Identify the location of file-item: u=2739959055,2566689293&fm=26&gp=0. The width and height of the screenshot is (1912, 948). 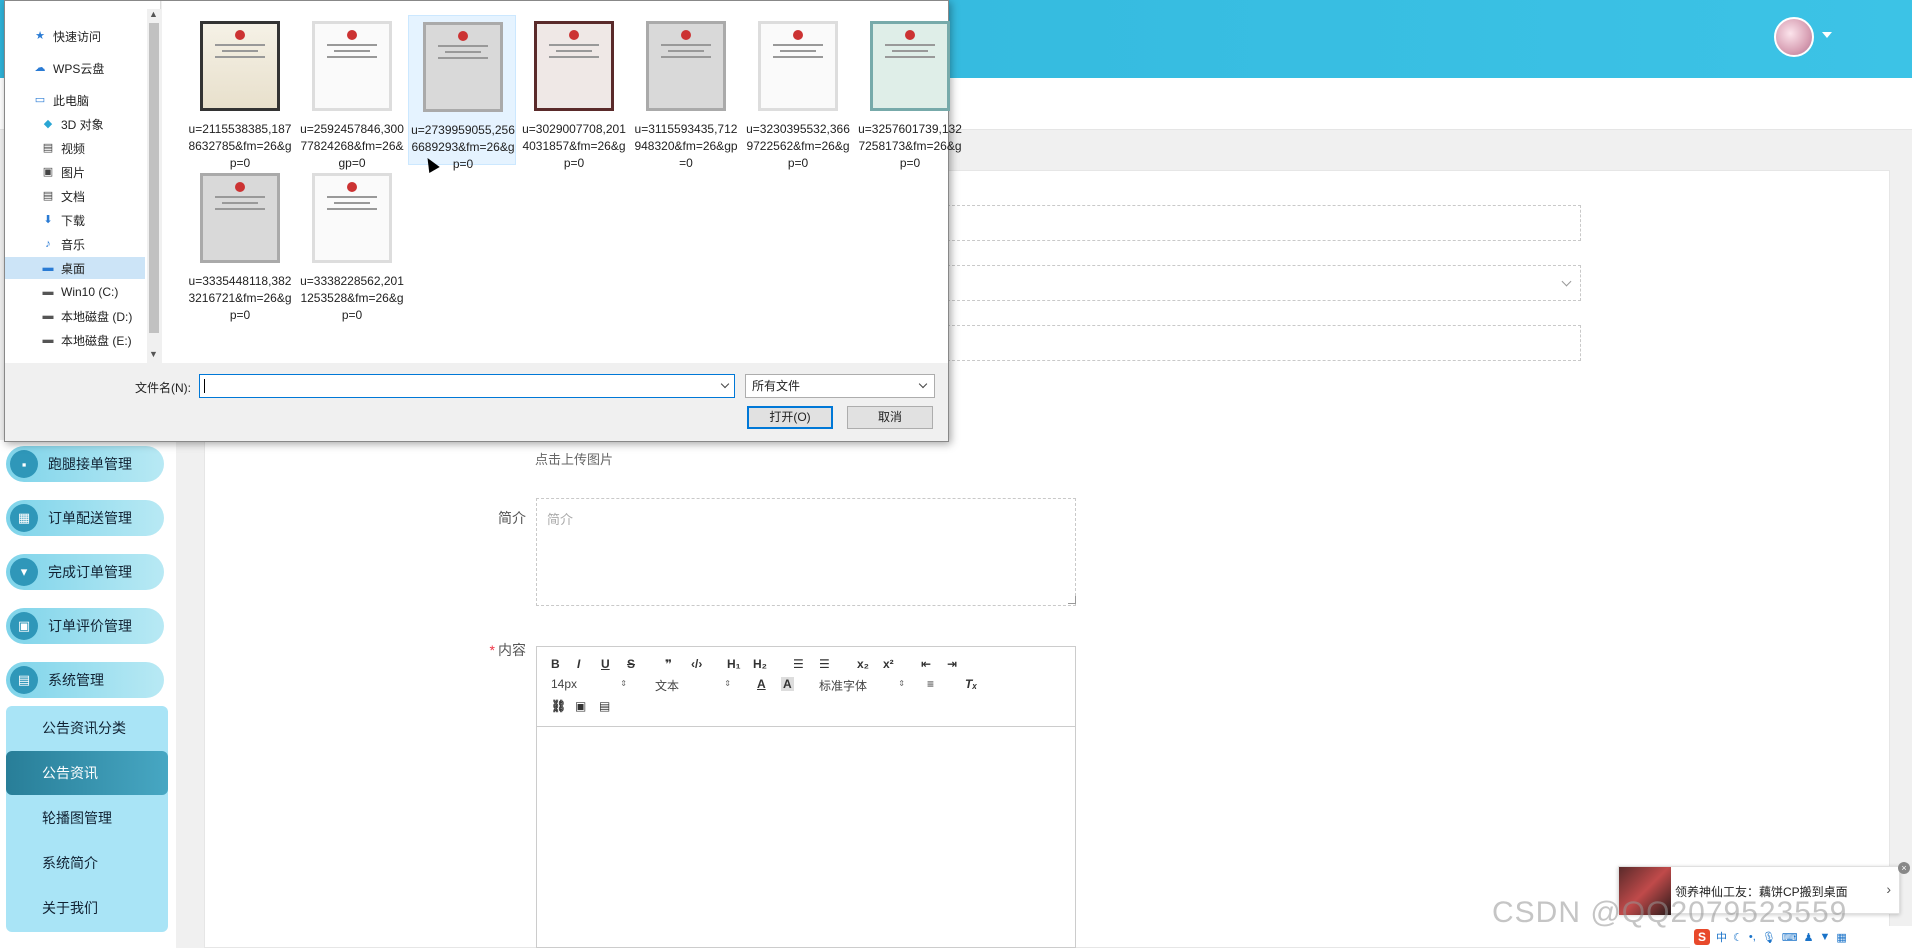
(462, 93).